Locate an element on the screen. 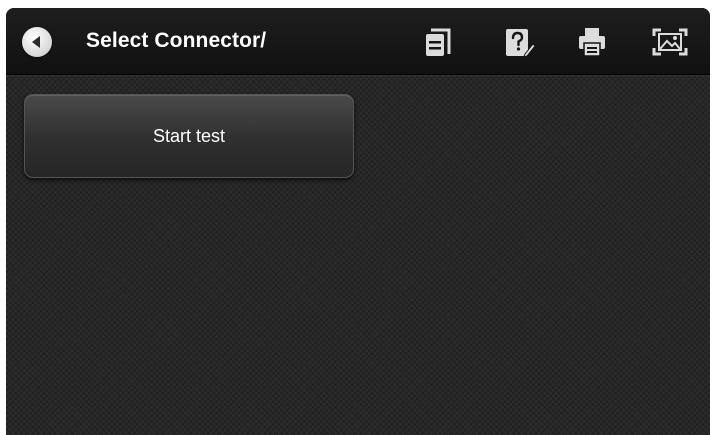 This screenshot has height=435, width=716. back-button is located at coordinates (37, 42).